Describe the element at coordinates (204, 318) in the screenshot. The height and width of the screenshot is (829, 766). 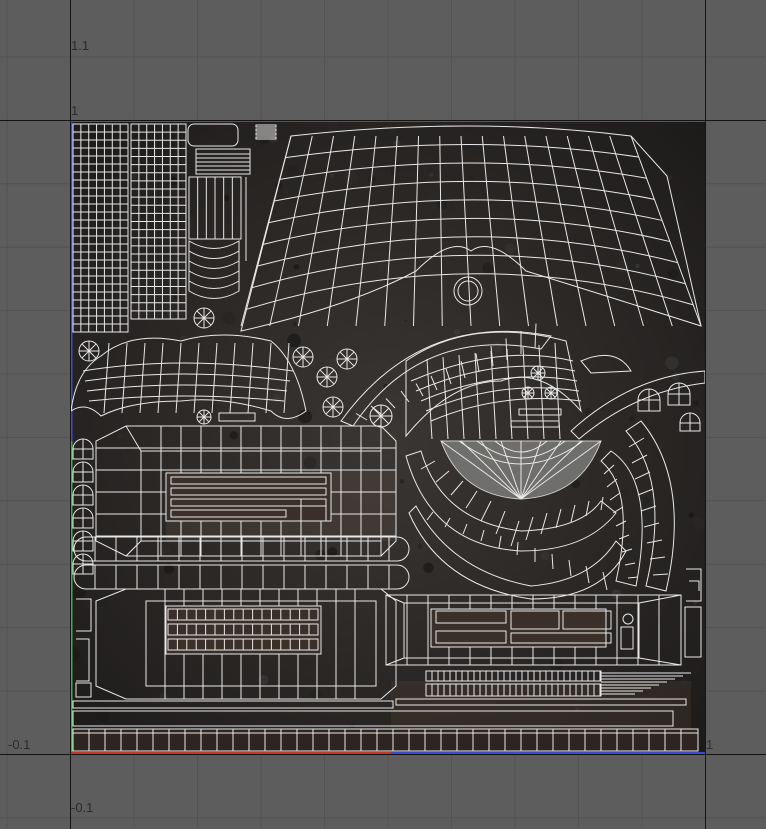
I see `disc-a` at that location.